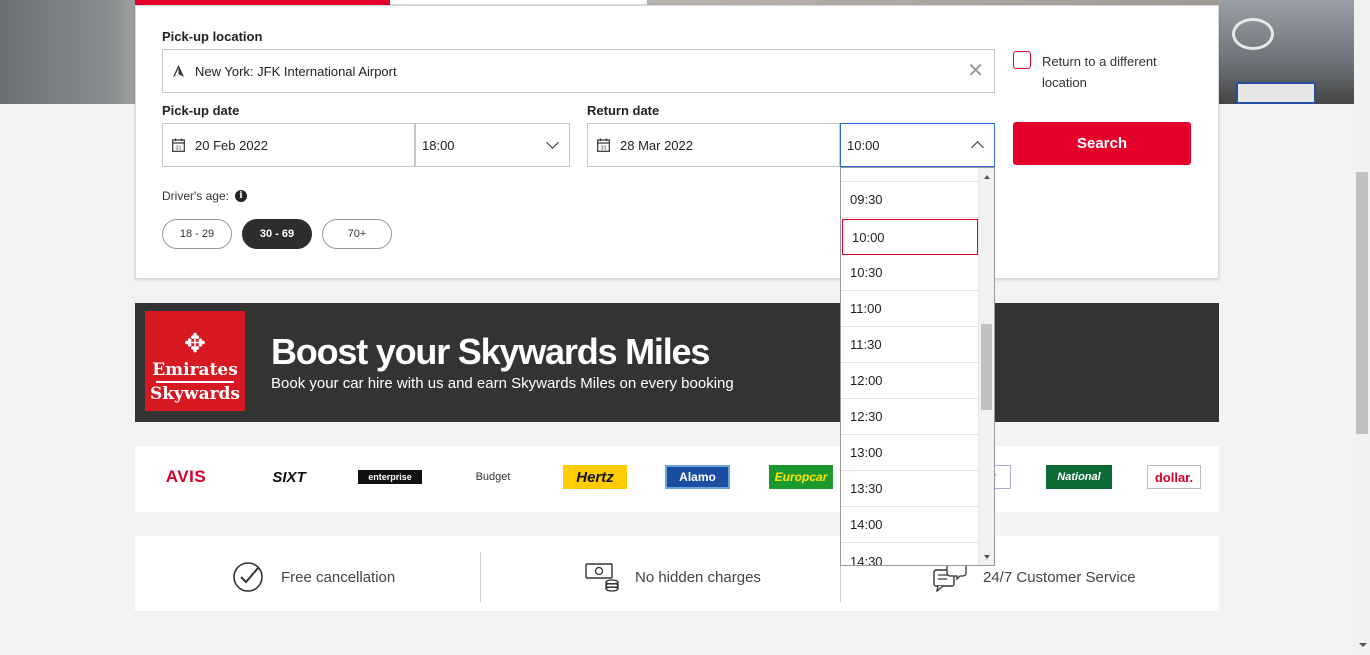  Describe the element at coordinates (909, 345) in the screenshot. I see `time-option: 11:30` at that location.